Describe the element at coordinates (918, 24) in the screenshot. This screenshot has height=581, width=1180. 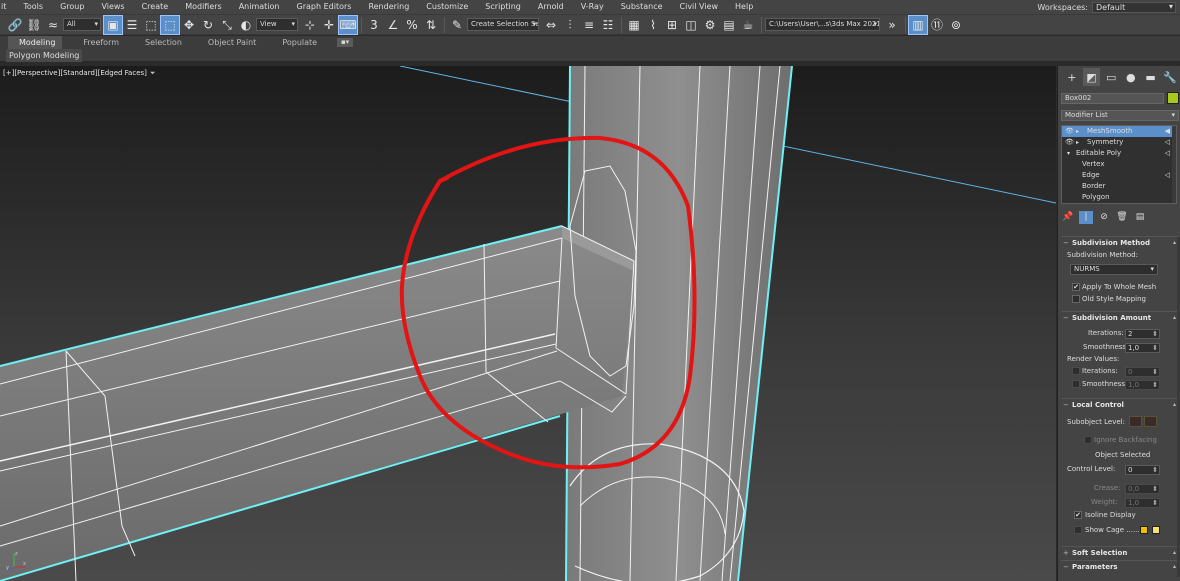
I see `workspace-layout-icon: ▥` at that location.